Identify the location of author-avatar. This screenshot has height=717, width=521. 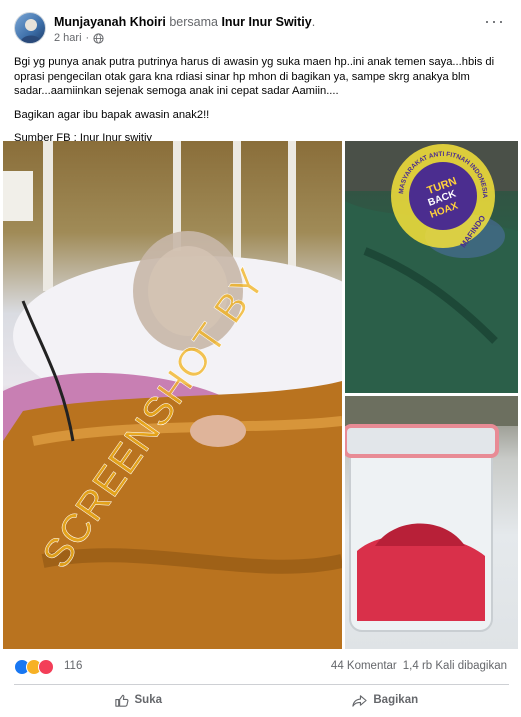
(30, 28).